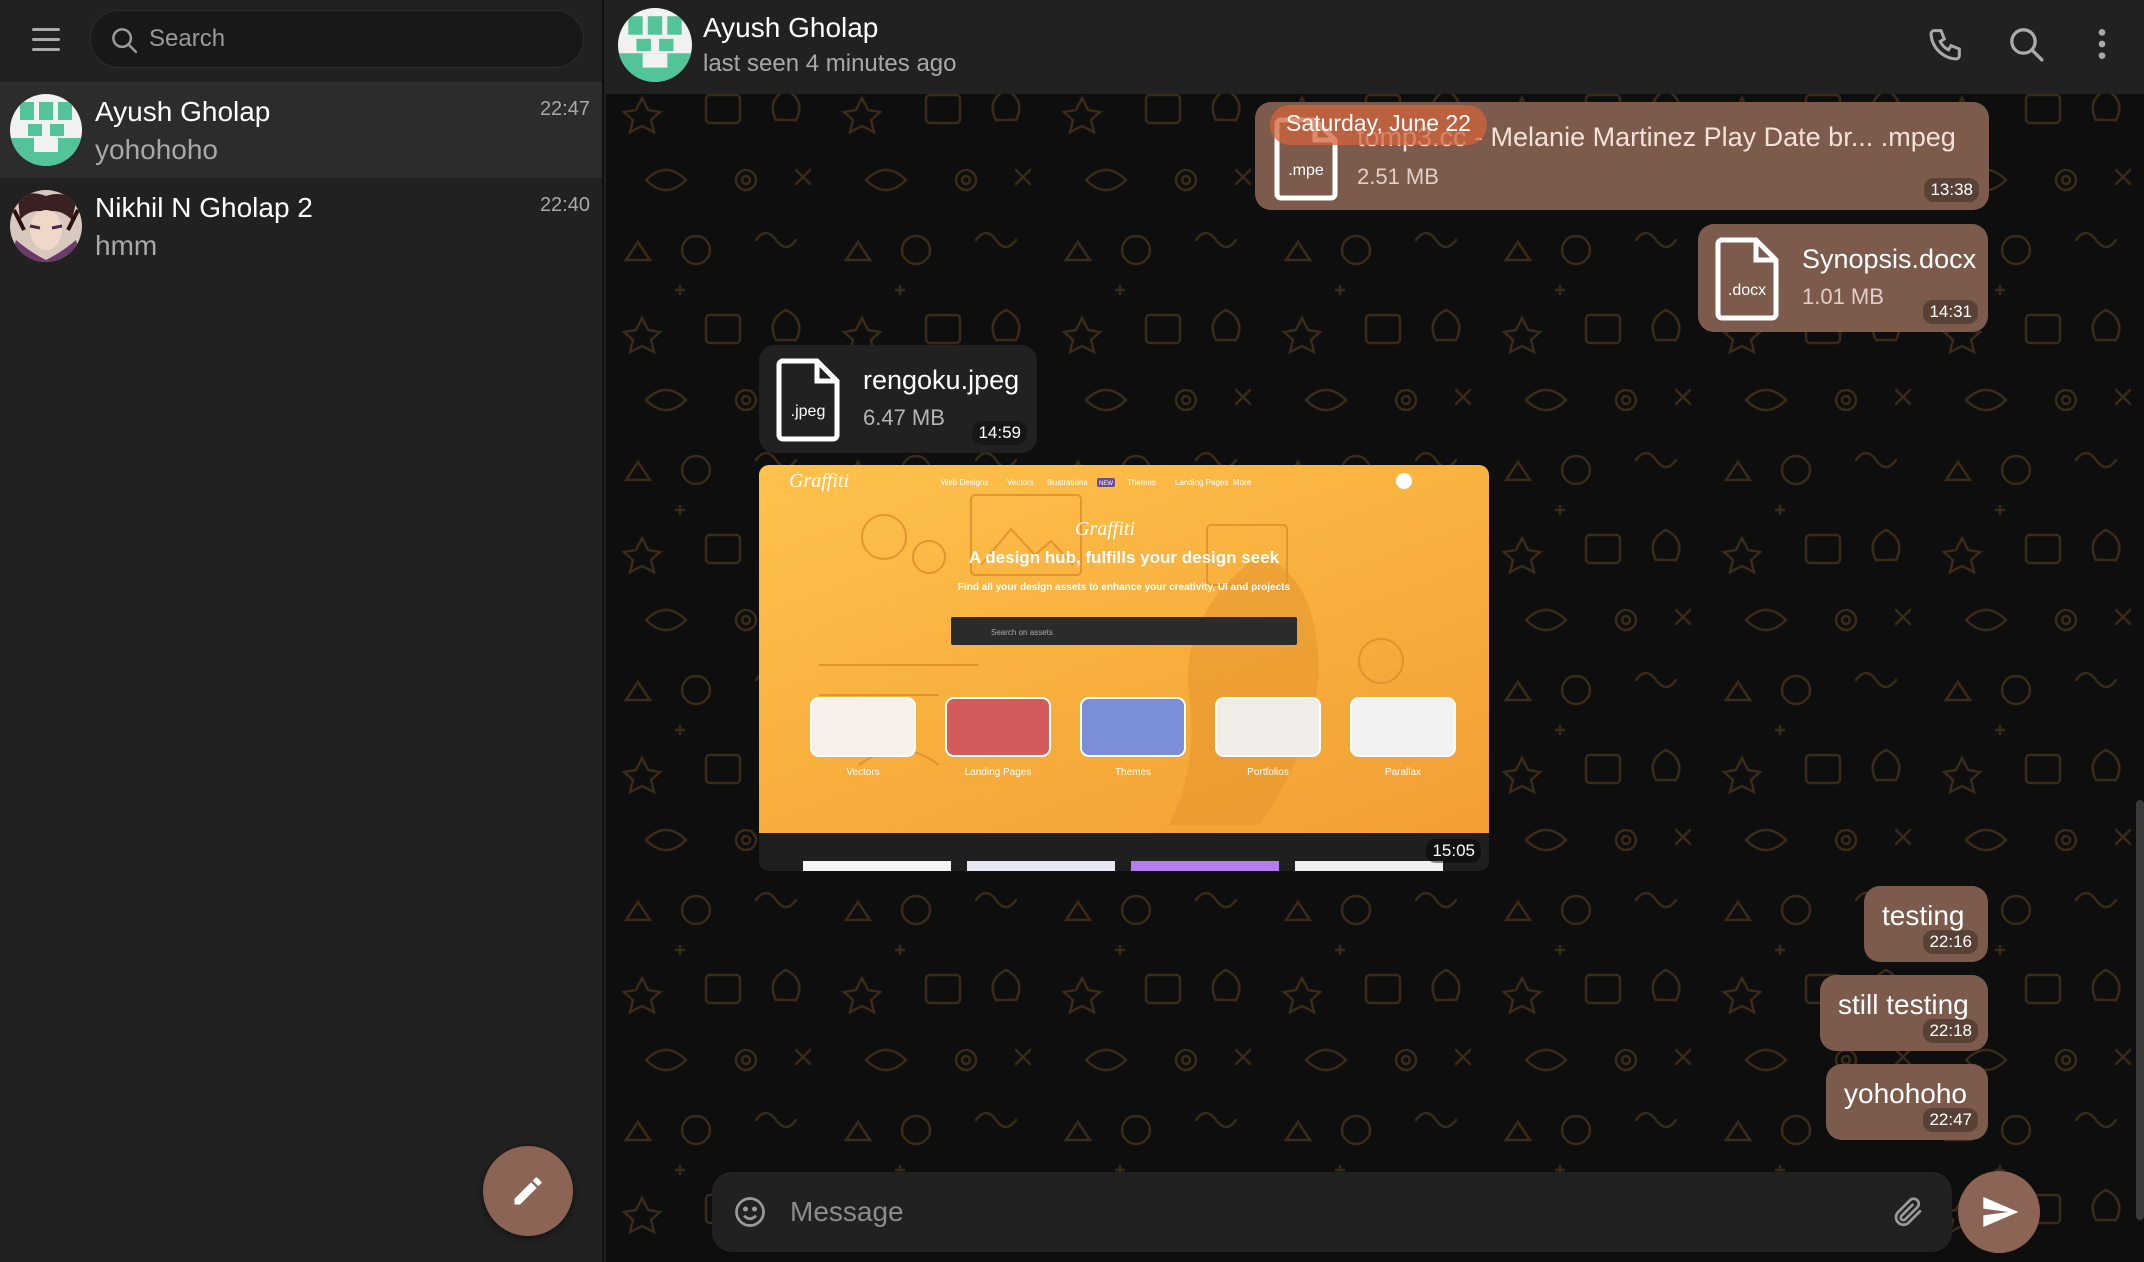 The height and width of the screenshot is (1262, 2144). I want to click on file-size: 1.01 MB, so click(1843, 296).